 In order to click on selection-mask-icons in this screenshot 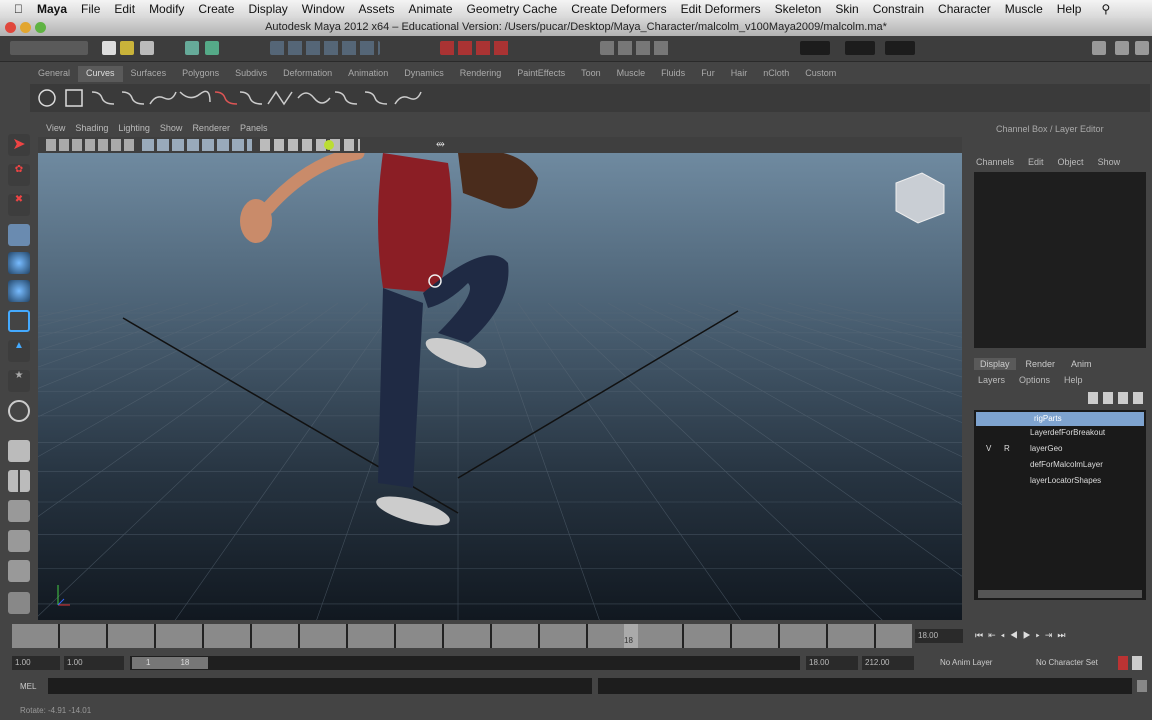, I will do `click(325, 48)`.